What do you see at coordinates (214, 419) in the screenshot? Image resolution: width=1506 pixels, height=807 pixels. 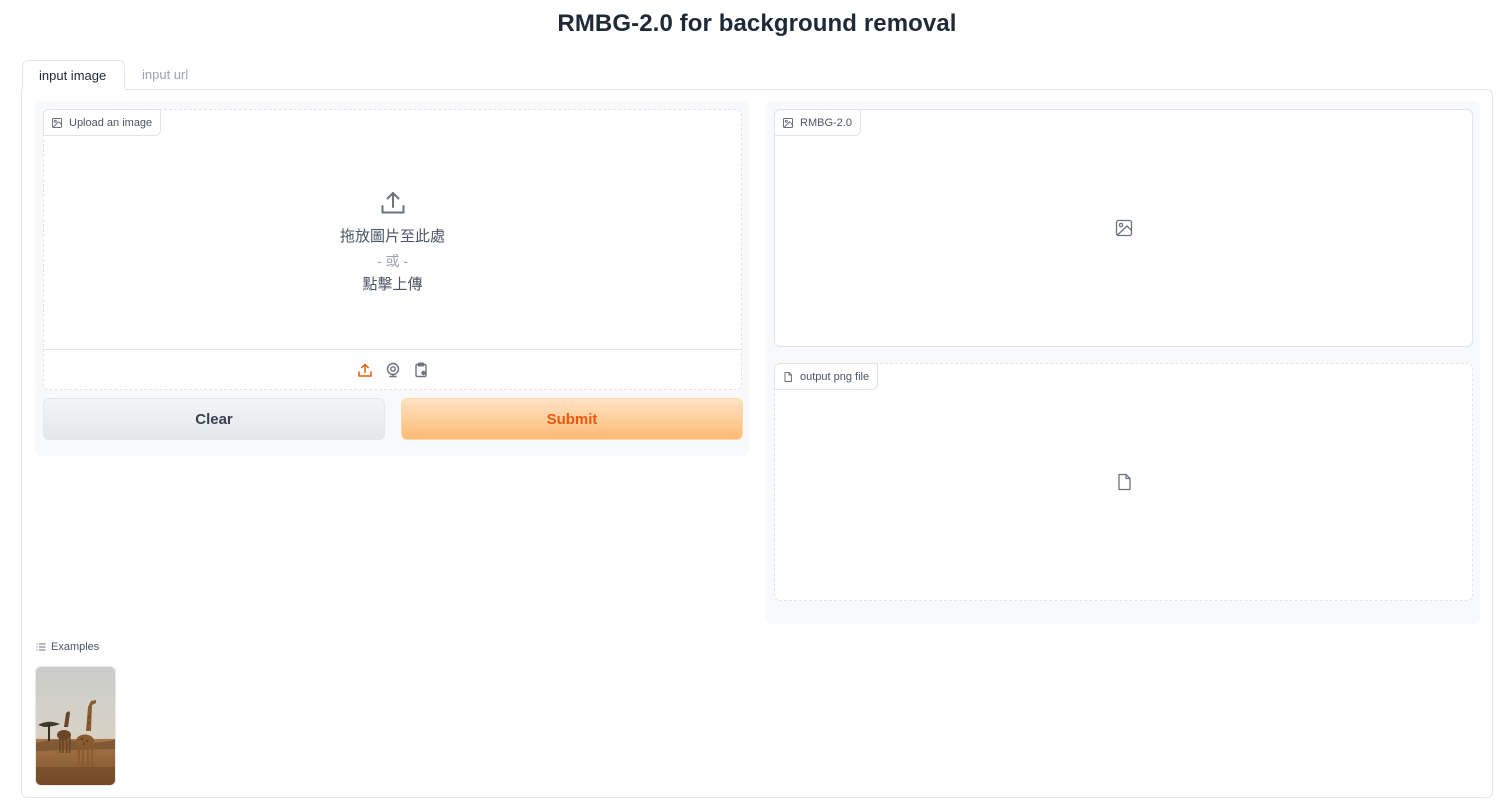 I see `clear-button: Clear` at bounding box center [214, 419].